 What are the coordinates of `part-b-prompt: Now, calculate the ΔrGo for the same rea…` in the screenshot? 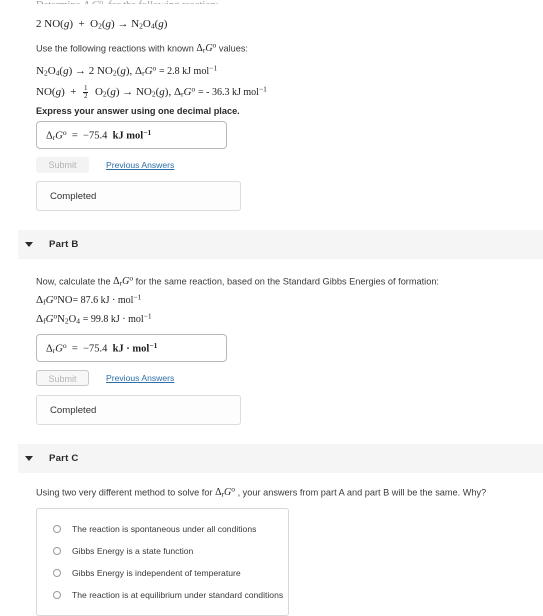 It's located at (237, 281).